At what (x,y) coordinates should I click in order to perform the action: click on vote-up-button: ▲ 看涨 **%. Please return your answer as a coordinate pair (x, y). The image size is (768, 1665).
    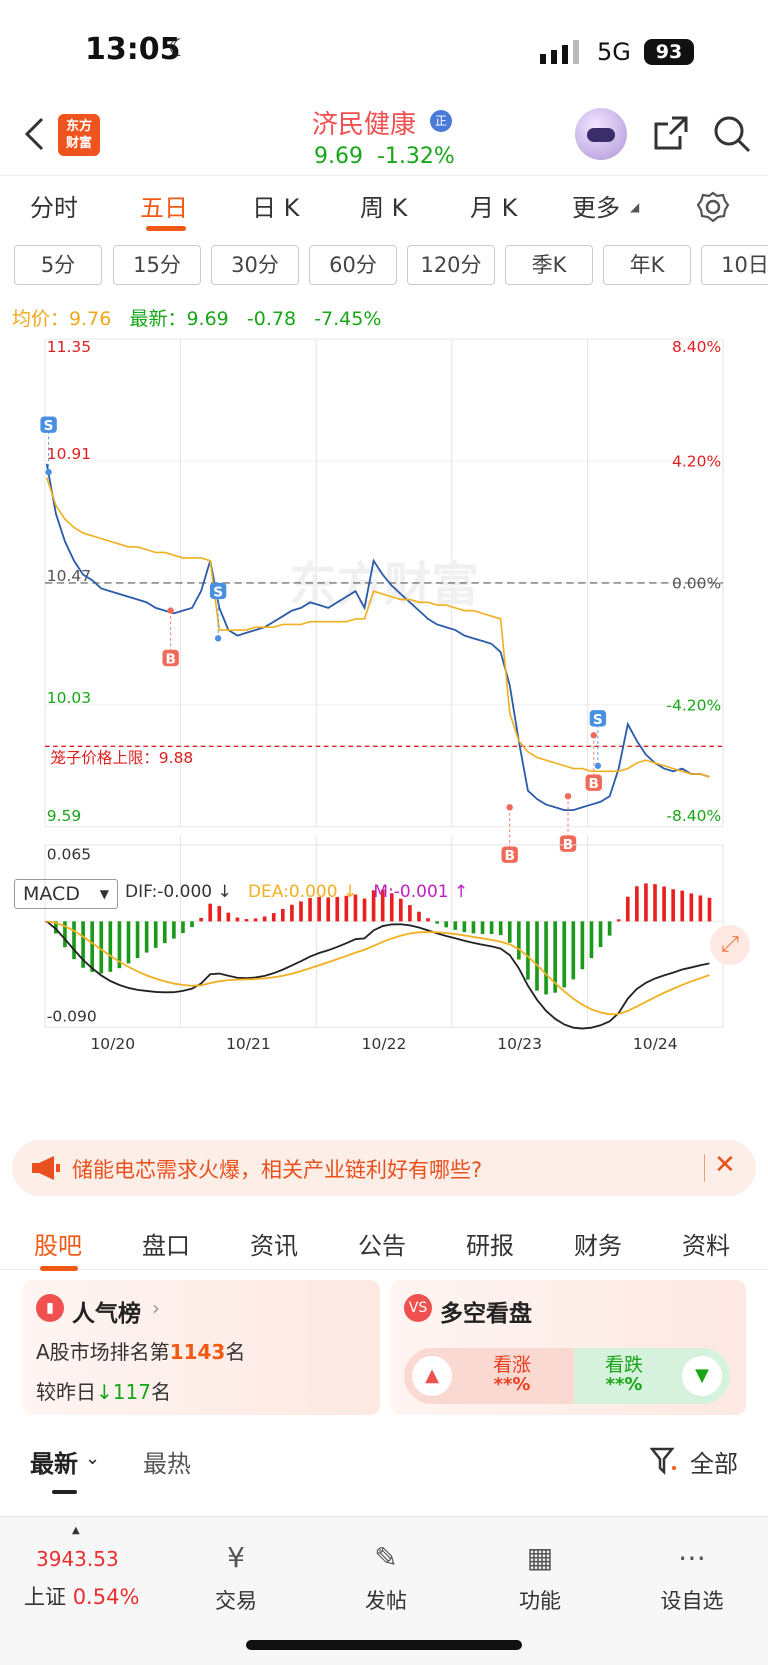
    Looking at the image, I should click on (489, 1376).